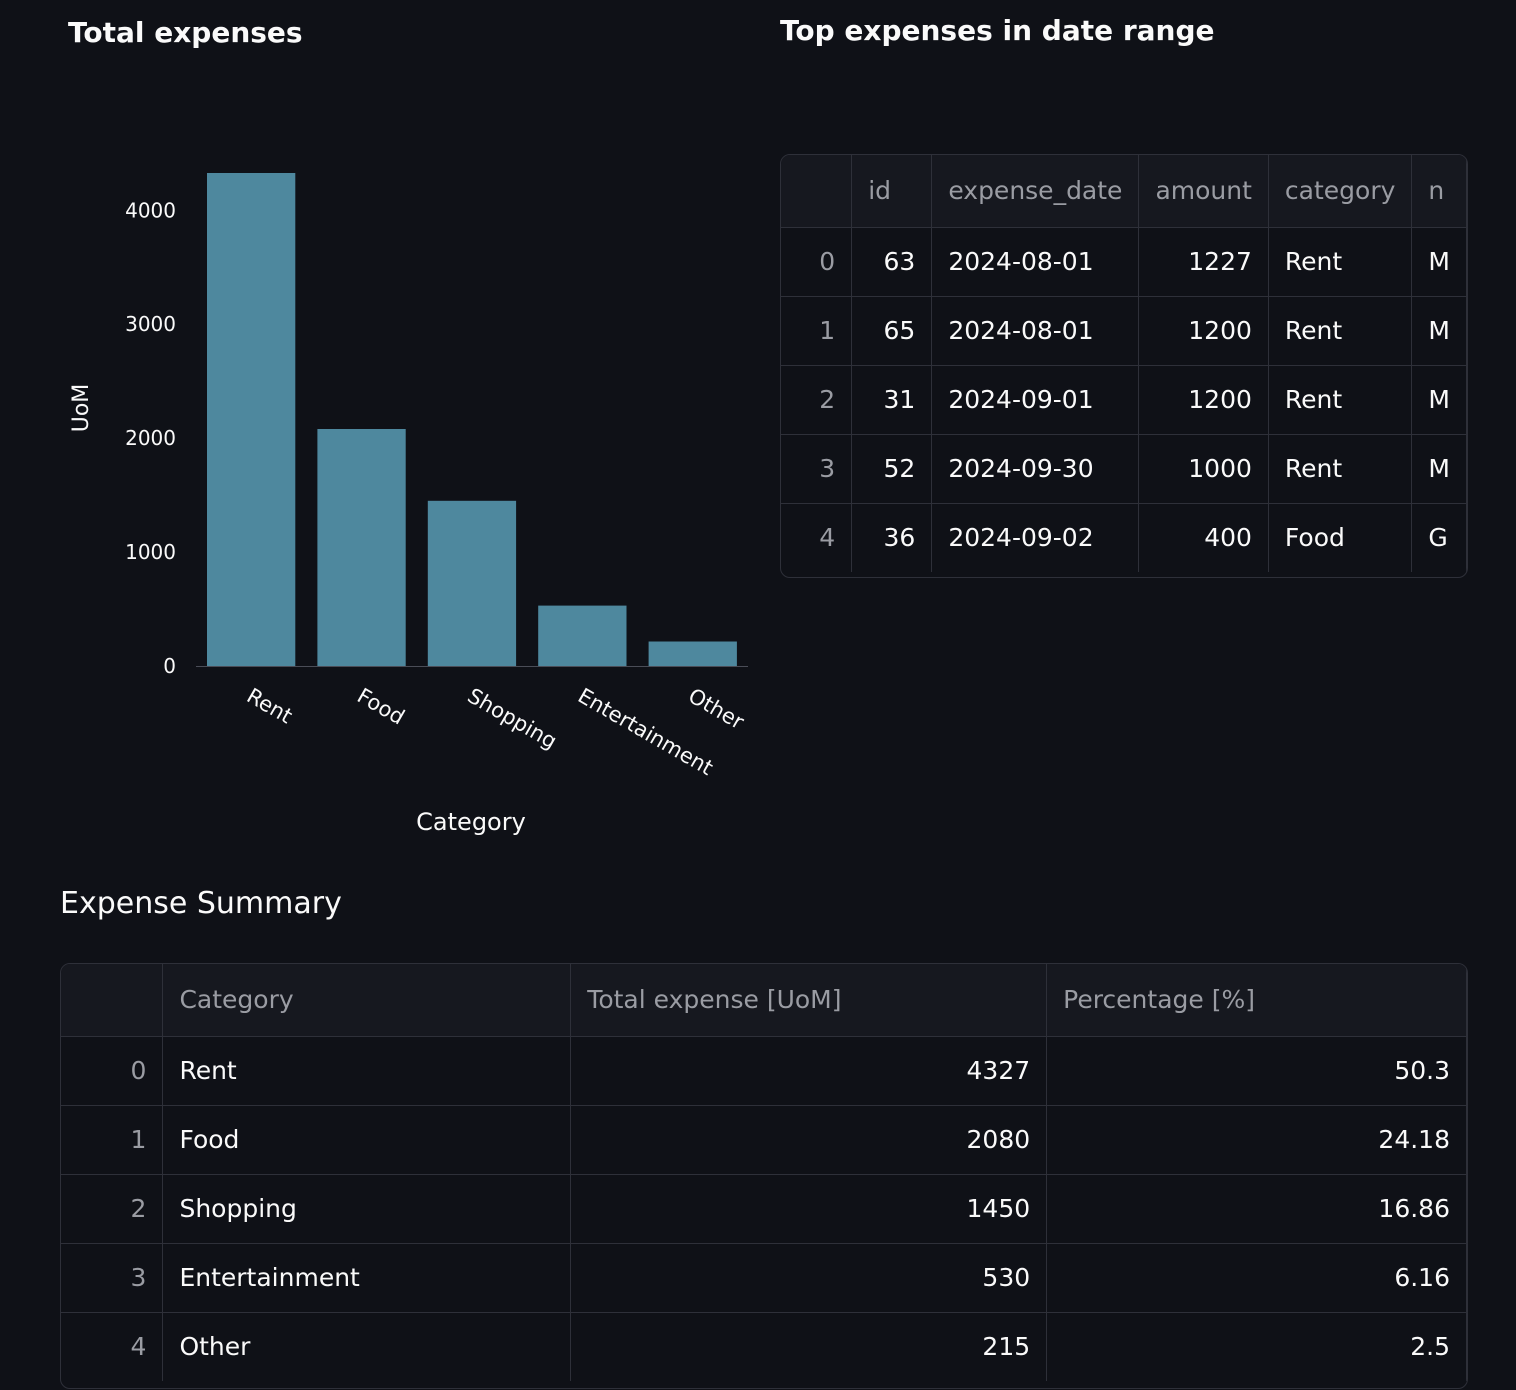 Image resolution: width=1516 pixels, height=1390 pixels. I want to click on cell-total-expense: 2080, so click(809, 1140).